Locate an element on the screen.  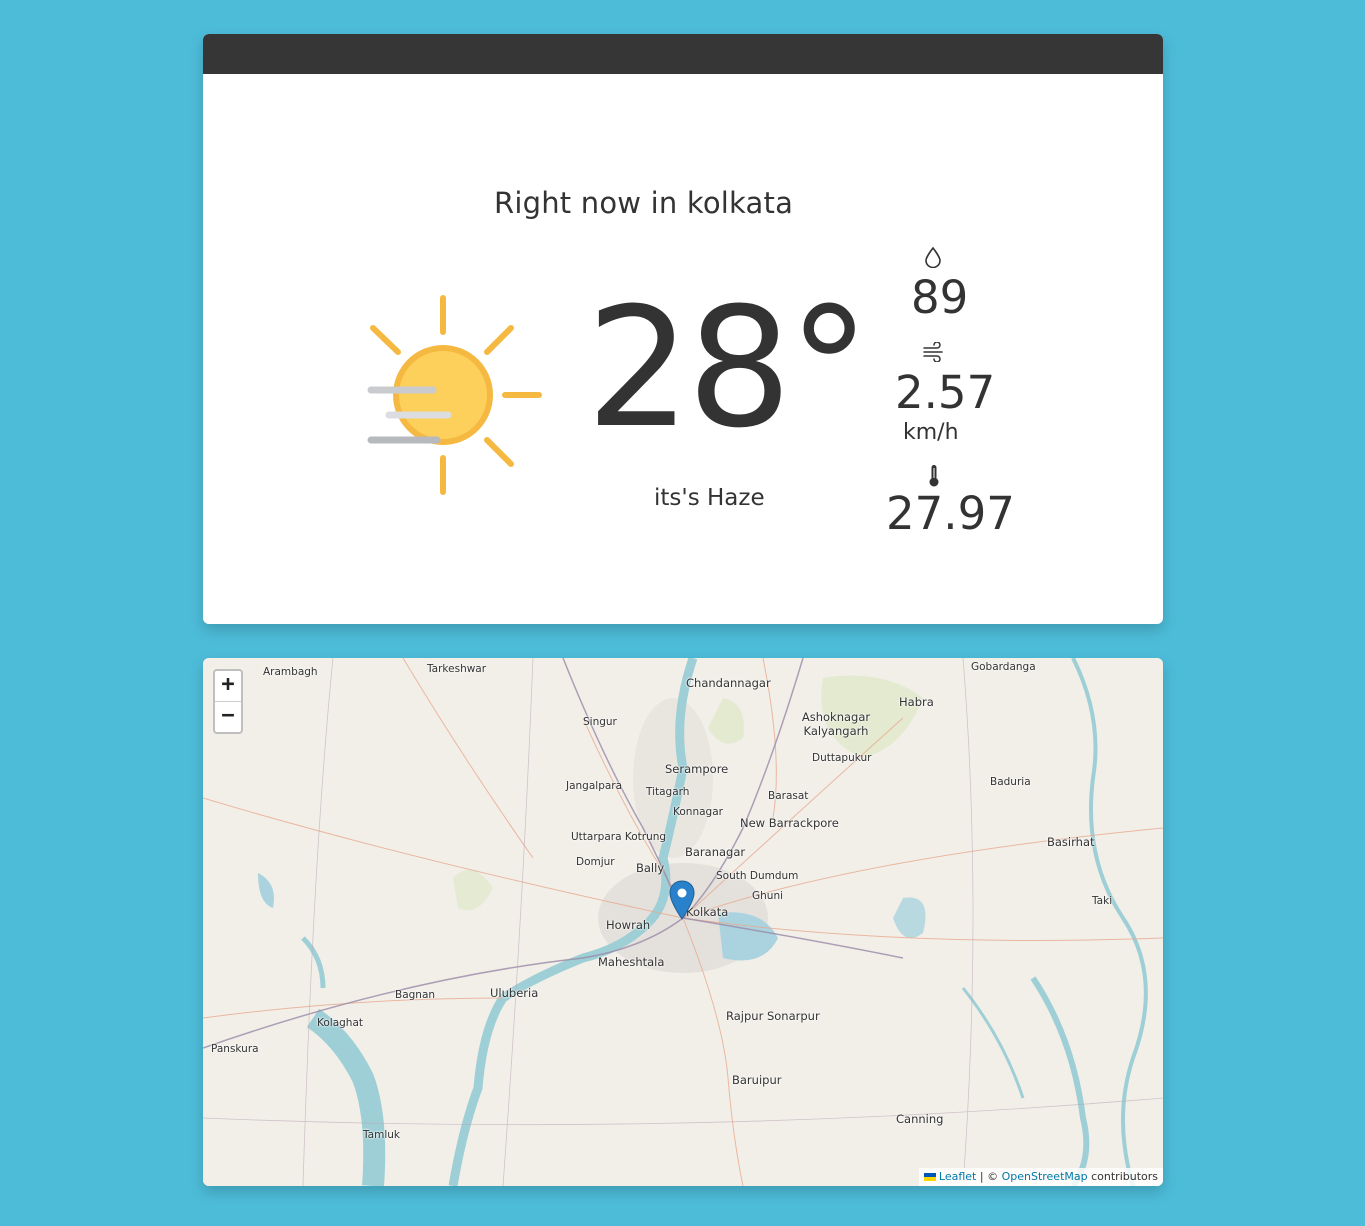
map-label: Barasat is located at coordinates (788, 796).